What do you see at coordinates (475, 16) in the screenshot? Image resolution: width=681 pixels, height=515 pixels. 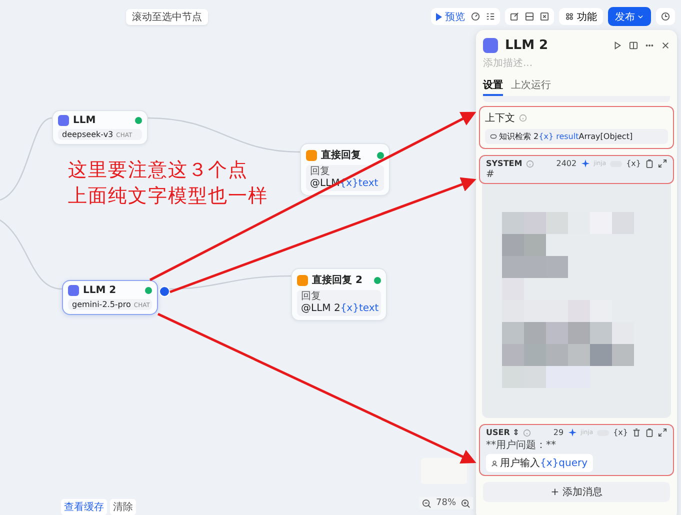 I see `gauge-icon` at bounding box center [475, 16].